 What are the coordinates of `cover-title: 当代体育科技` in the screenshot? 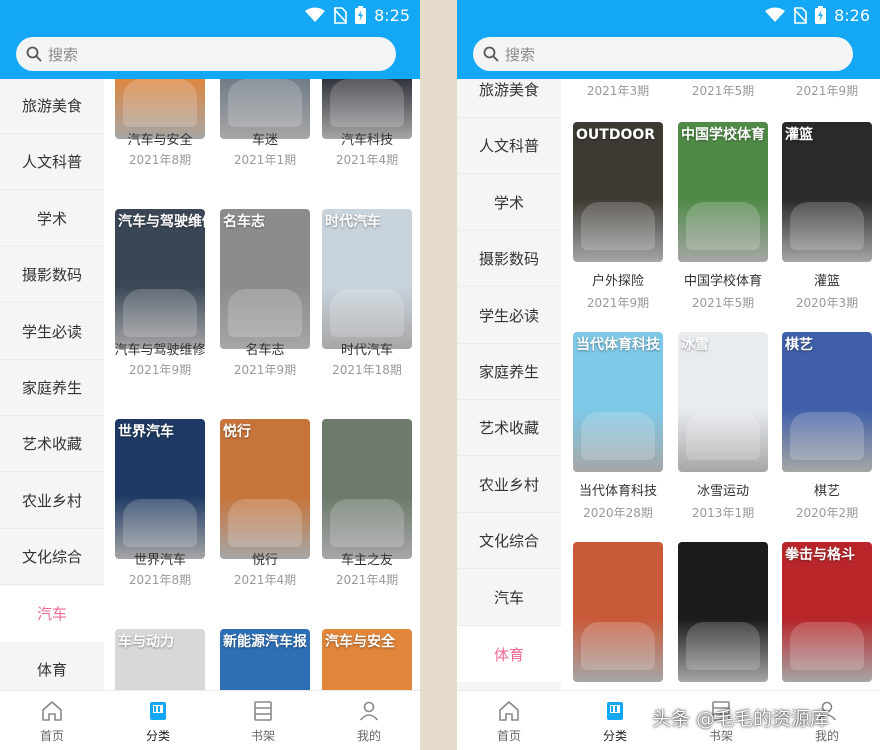 It's located at (618, 345).